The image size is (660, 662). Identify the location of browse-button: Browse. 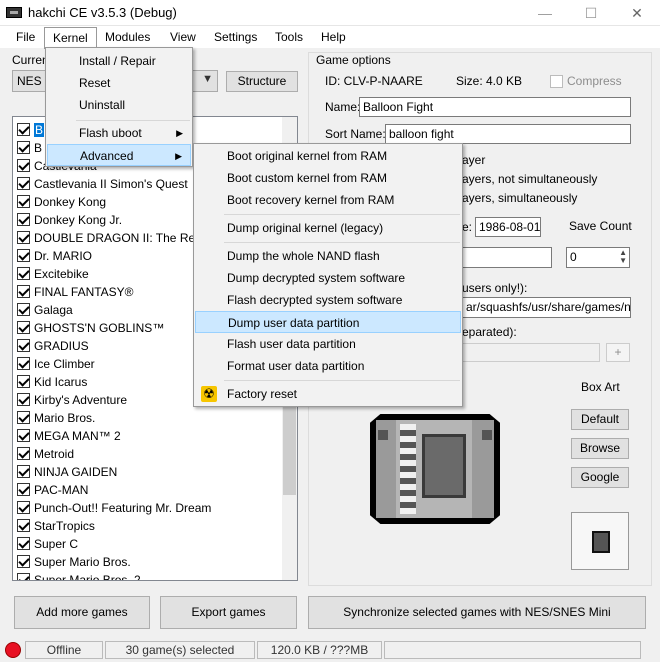
(600, 448).